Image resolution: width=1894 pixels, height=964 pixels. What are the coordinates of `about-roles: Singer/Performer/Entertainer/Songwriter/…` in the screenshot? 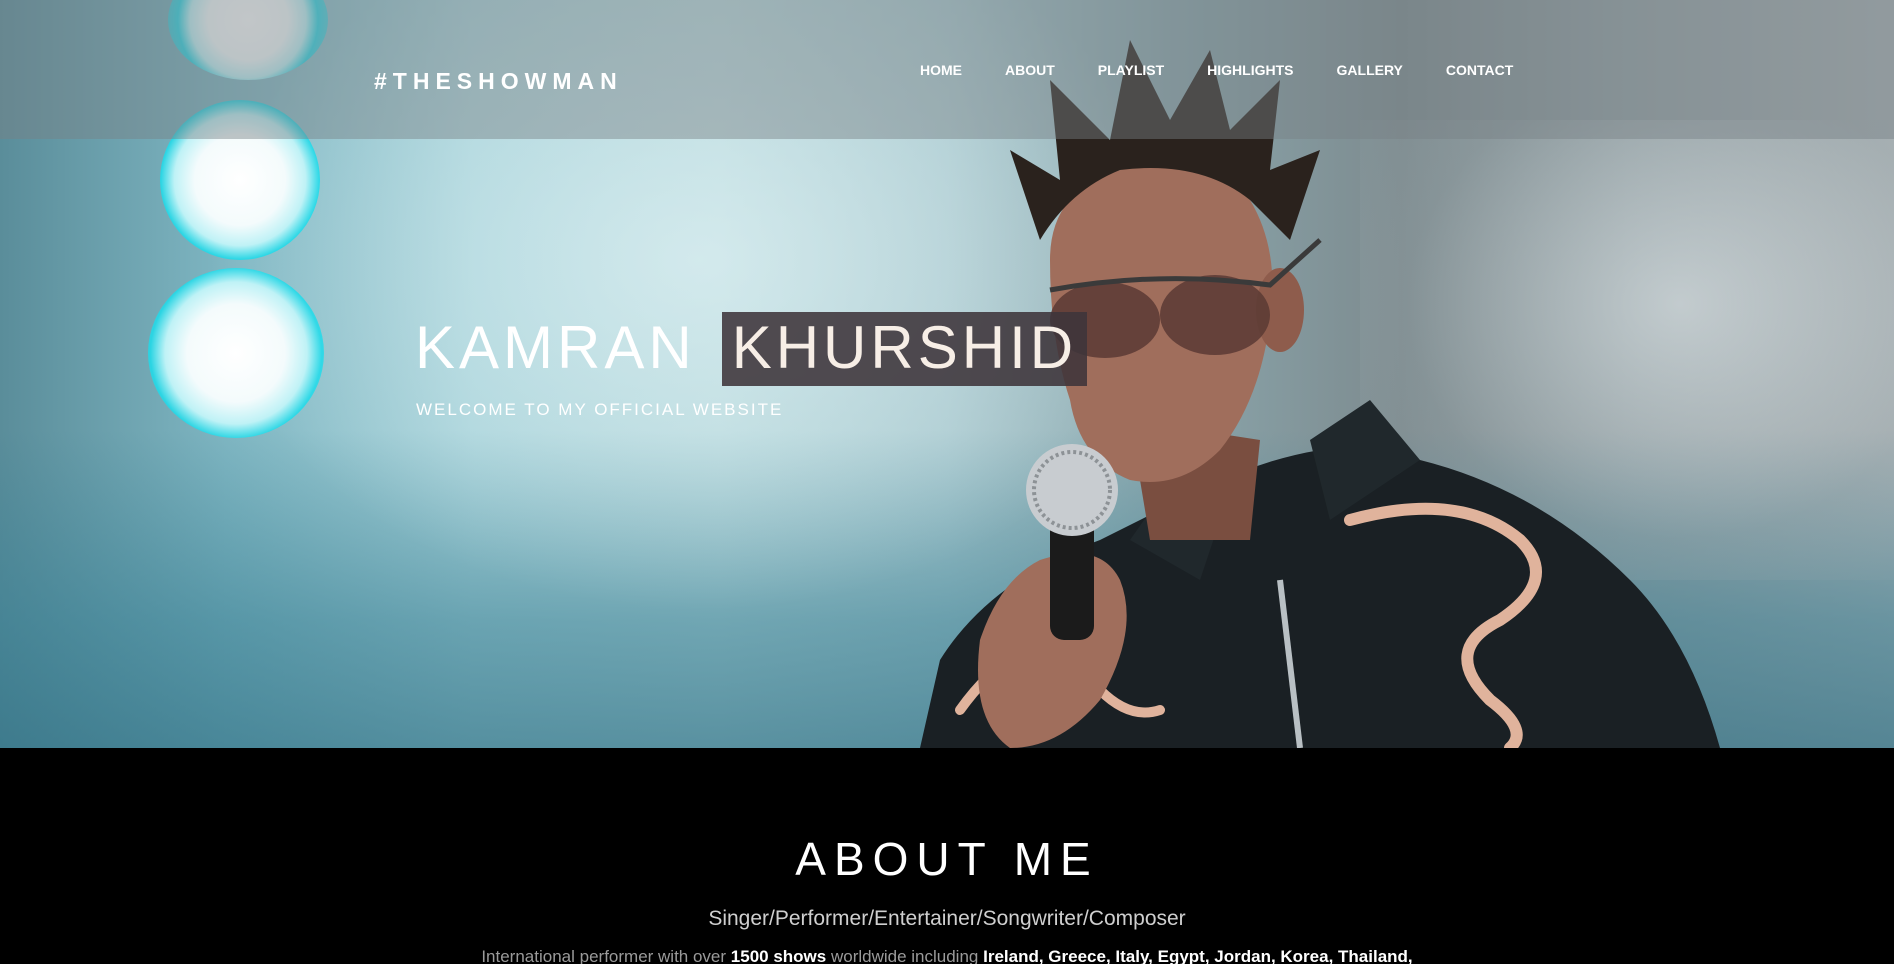 It's located at (947, 918).